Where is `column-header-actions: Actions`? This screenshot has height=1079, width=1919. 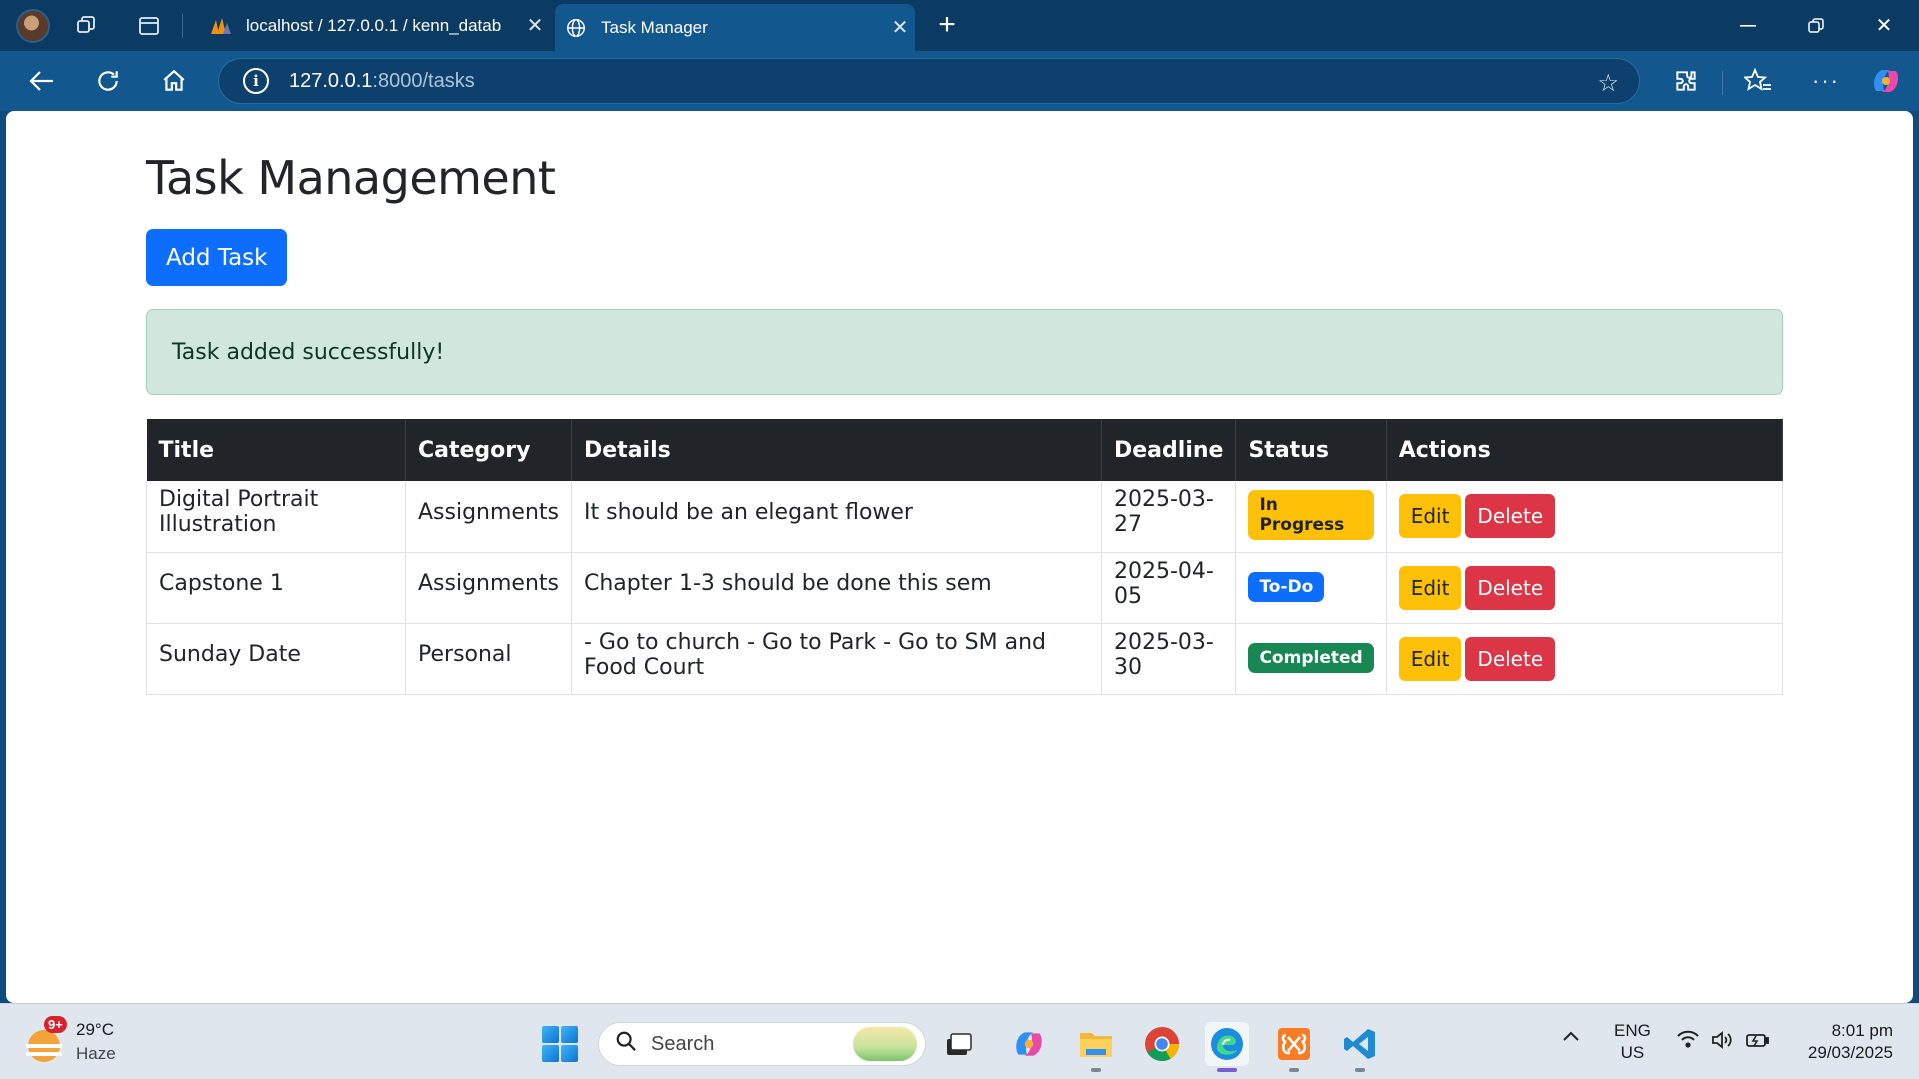 column-header-actions: Actions is located at coordinates (1585, 450).